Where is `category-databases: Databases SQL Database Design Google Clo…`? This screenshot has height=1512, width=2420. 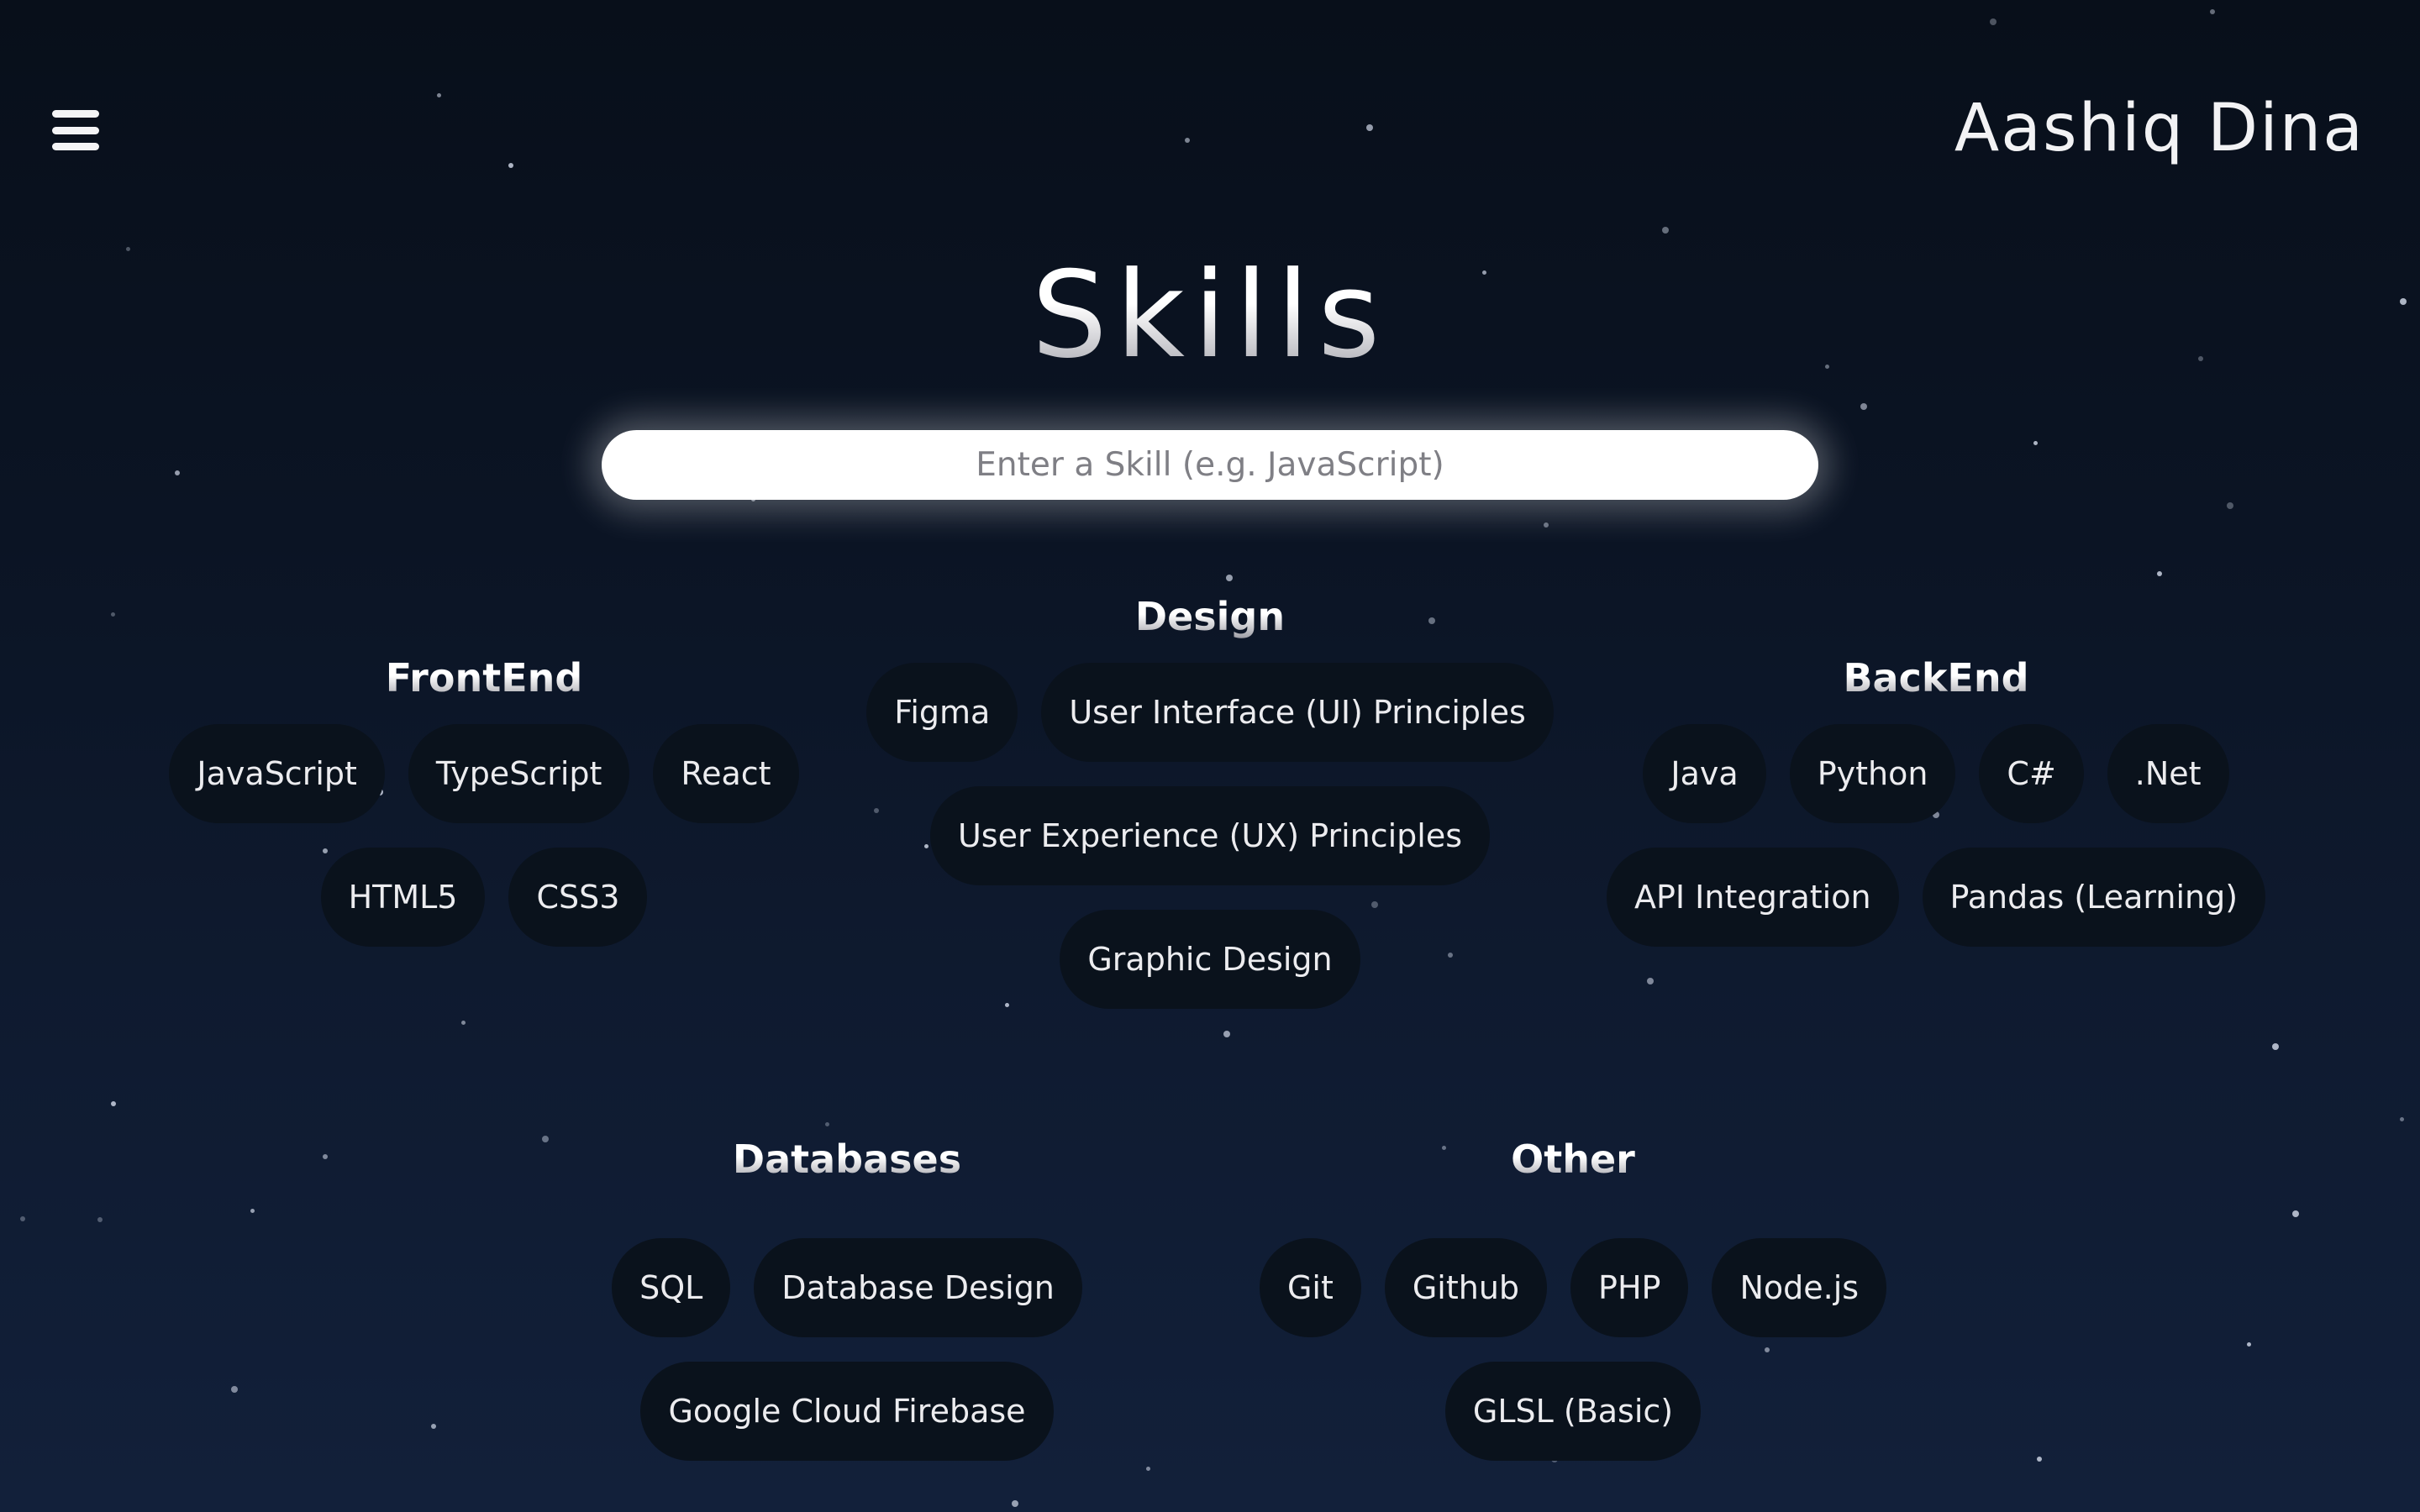 category-databases: Databases SQL Database Design Google Clo… is located at coordinates (847, 1304).